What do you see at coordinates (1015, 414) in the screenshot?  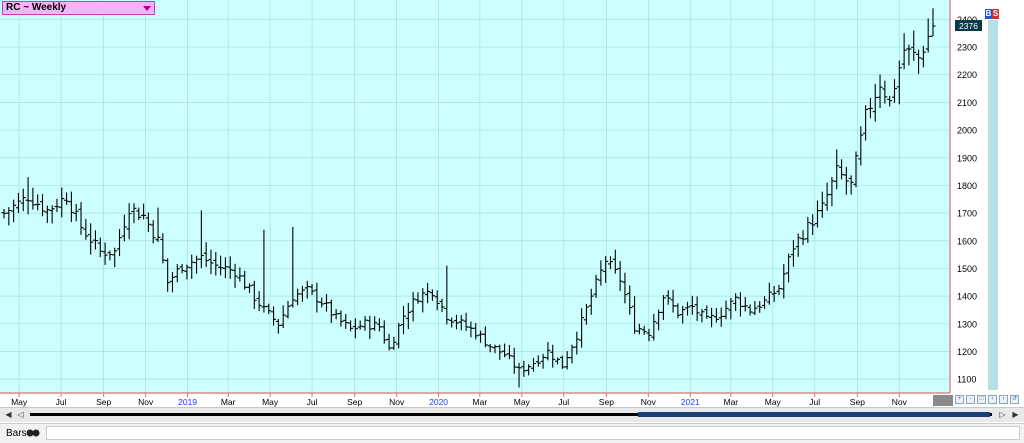 I see `scroll-end-icon: ▶` at bounding box center [1015, 414].